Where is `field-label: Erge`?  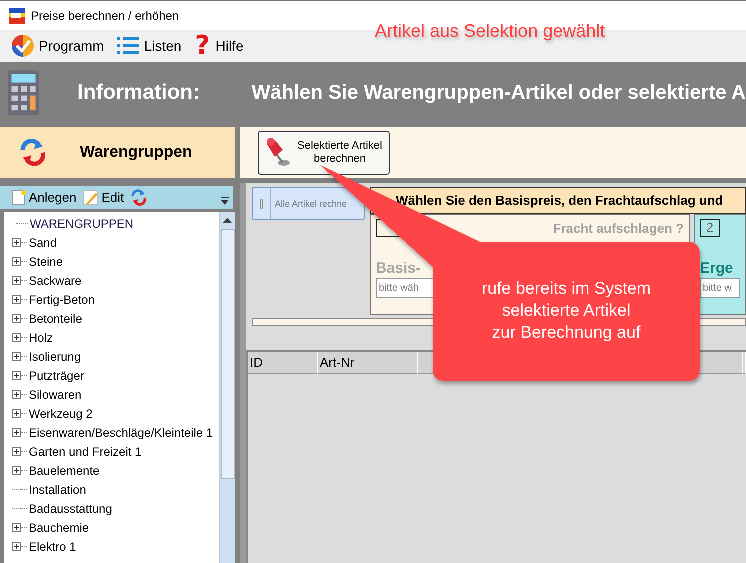 field-label: Erge is located at coordinates (717, 268).